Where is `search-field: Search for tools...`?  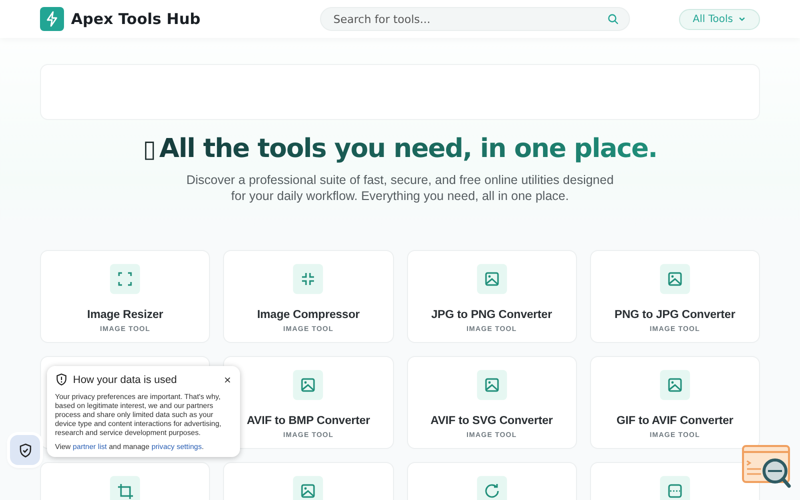
search-field: Search for tools... is located at coordinates (475, 19).